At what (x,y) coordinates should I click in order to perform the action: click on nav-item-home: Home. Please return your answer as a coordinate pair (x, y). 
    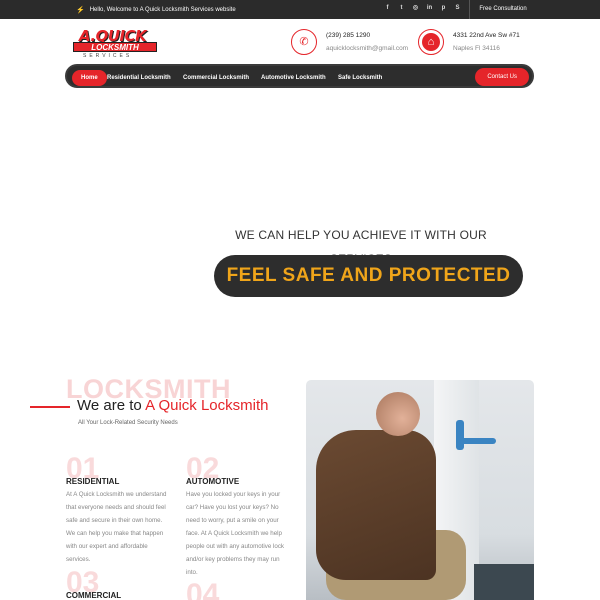
    Looking at the image, I should click on (89, 78).